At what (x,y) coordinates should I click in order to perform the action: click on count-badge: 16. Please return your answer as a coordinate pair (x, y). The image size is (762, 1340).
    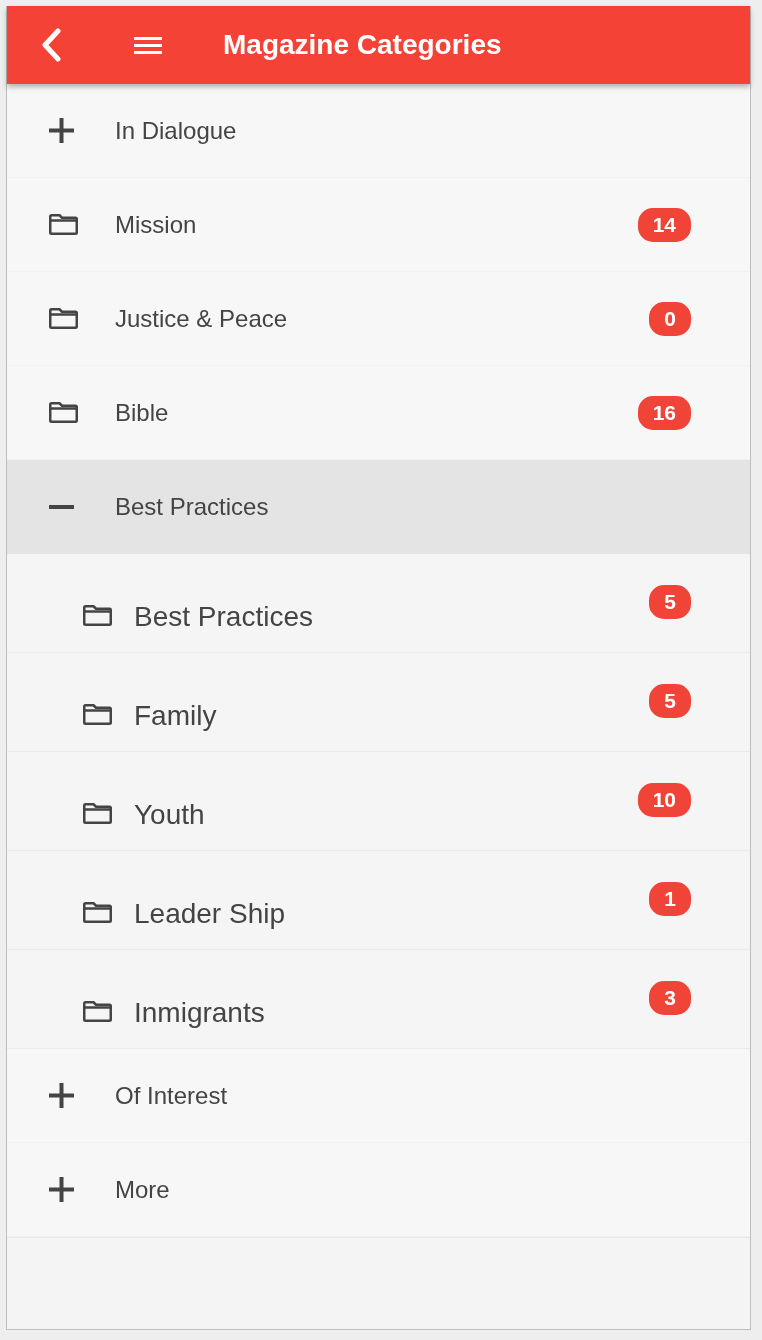
    Looking at the image, I should click on (664, 412).